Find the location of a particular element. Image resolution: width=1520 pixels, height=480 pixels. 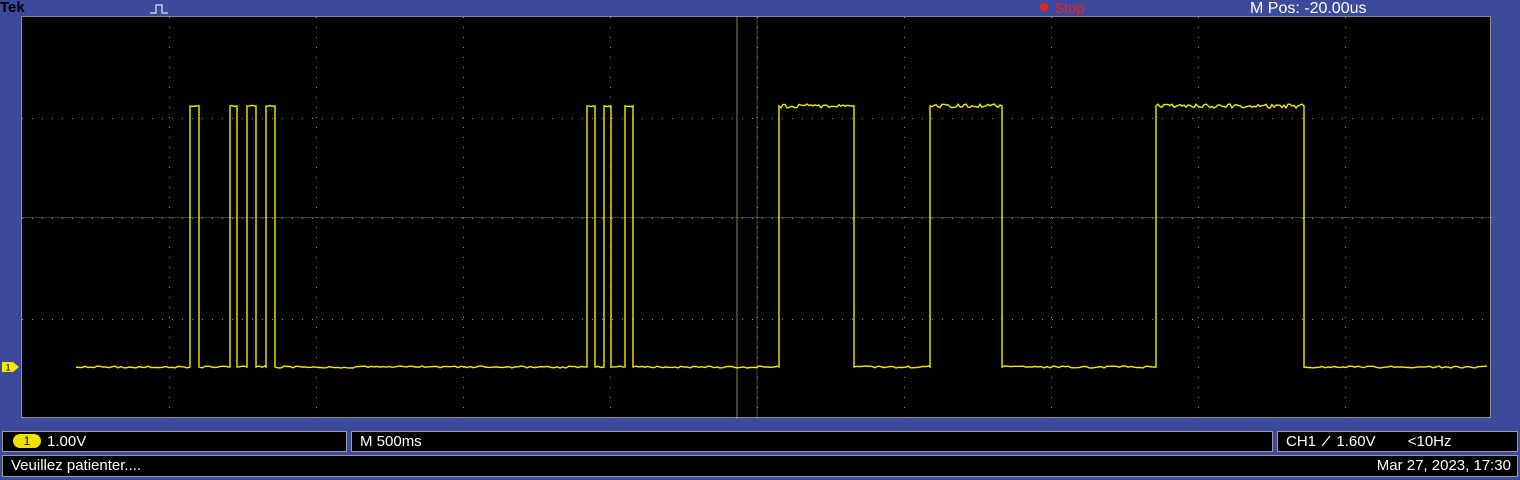

stop-status-icon is located at coordinates (1044, 7).